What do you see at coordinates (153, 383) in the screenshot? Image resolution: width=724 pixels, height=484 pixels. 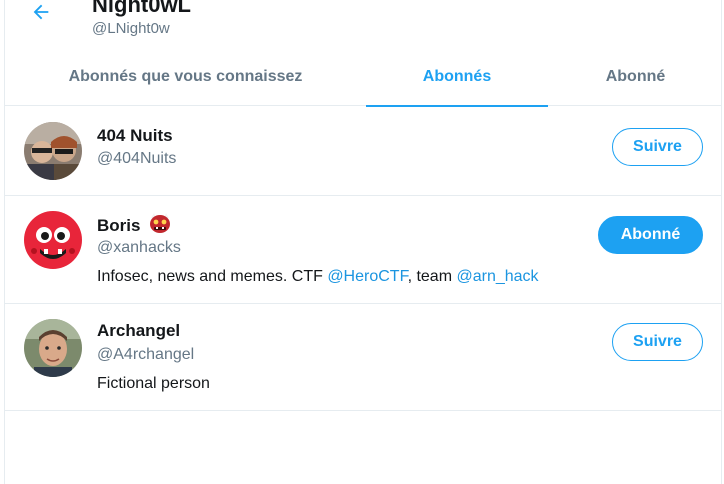 I see `user-bio: Fictional person` at bounding box center [153, 383].